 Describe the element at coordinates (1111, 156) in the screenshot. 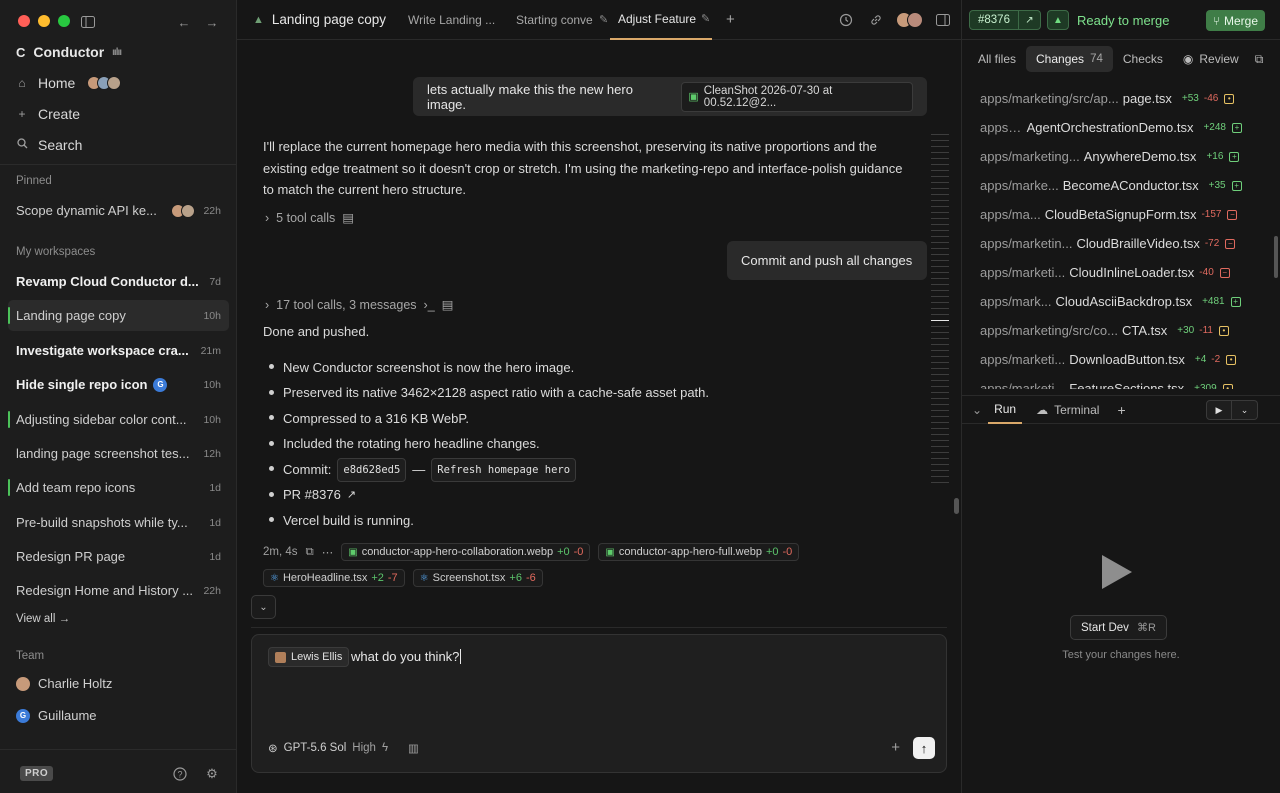

I see `changed-file-row: apps/marketing... AnywhereDemo.tsx +16 +` at that location.